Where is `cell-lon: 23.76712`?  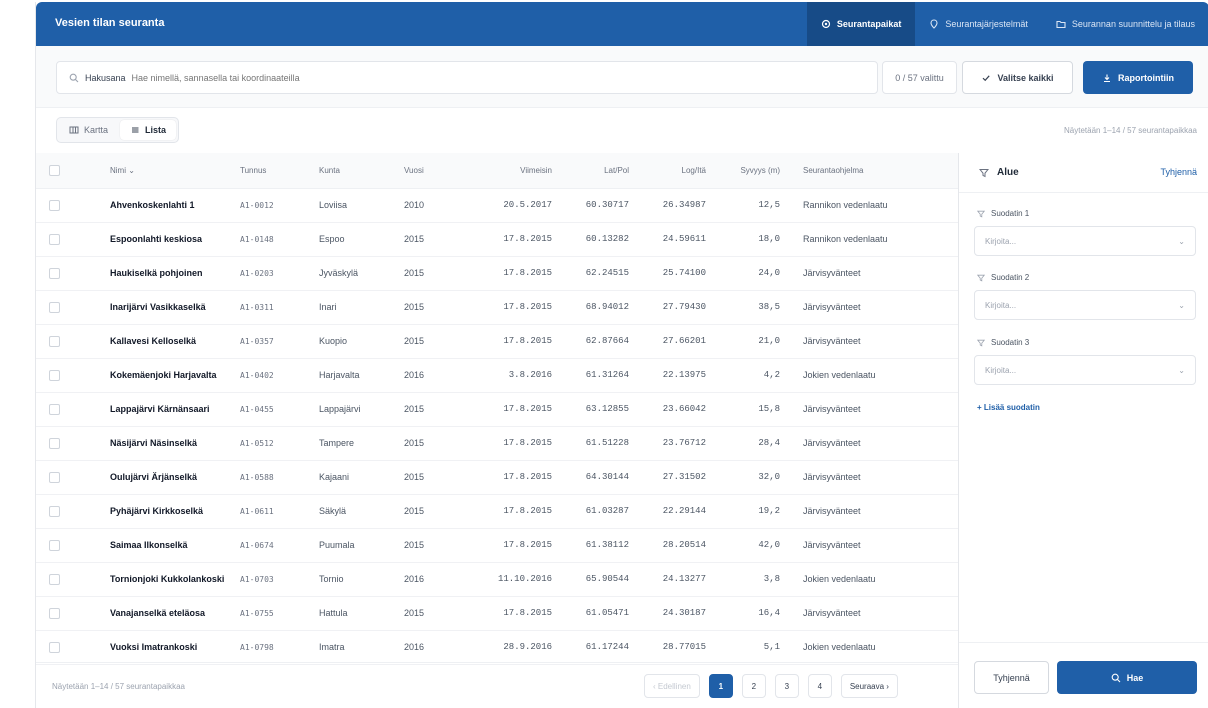
cell-lon: 23.76712 is located at coordinates (667, 443).